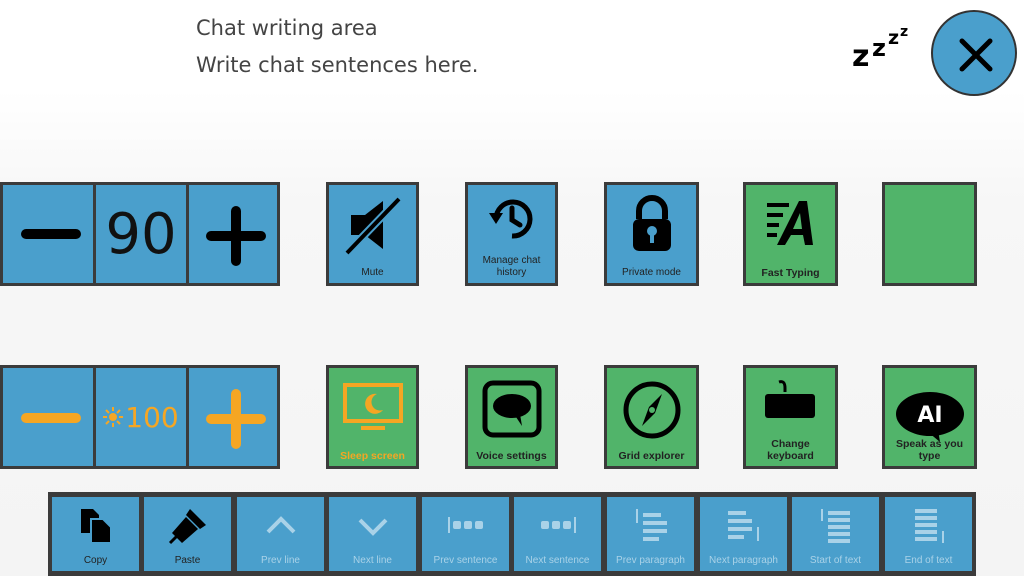  I want to click on private-mode-button: Private mode, so click(651, 234).